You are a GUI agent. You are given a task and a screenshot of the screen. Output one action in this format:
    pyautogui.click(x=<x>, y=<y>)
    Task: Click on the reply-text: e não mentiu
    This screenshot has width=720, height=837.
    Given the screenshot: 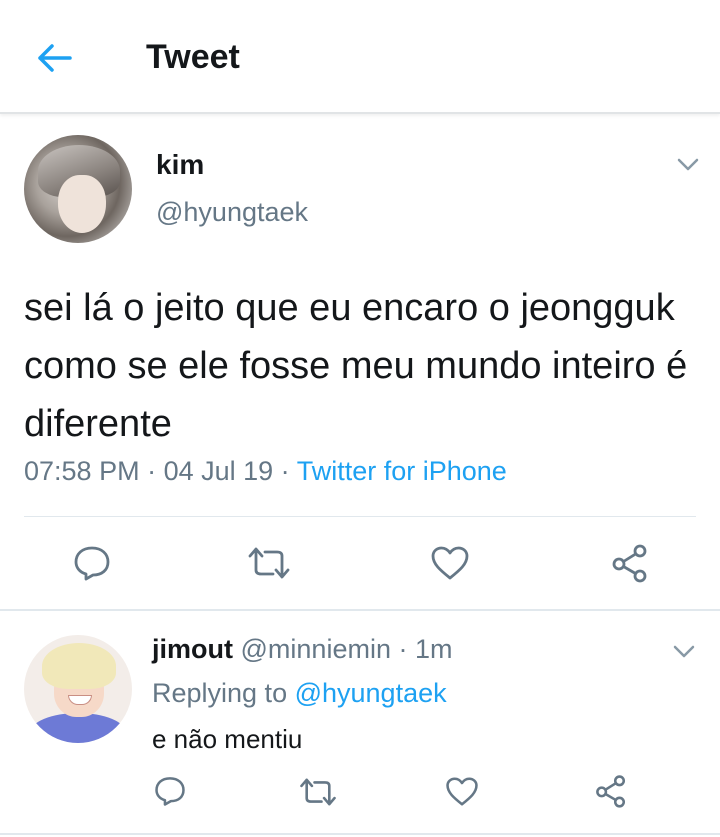 What is the action you would take?
    pyautogui.click(x=227, y=739)
    